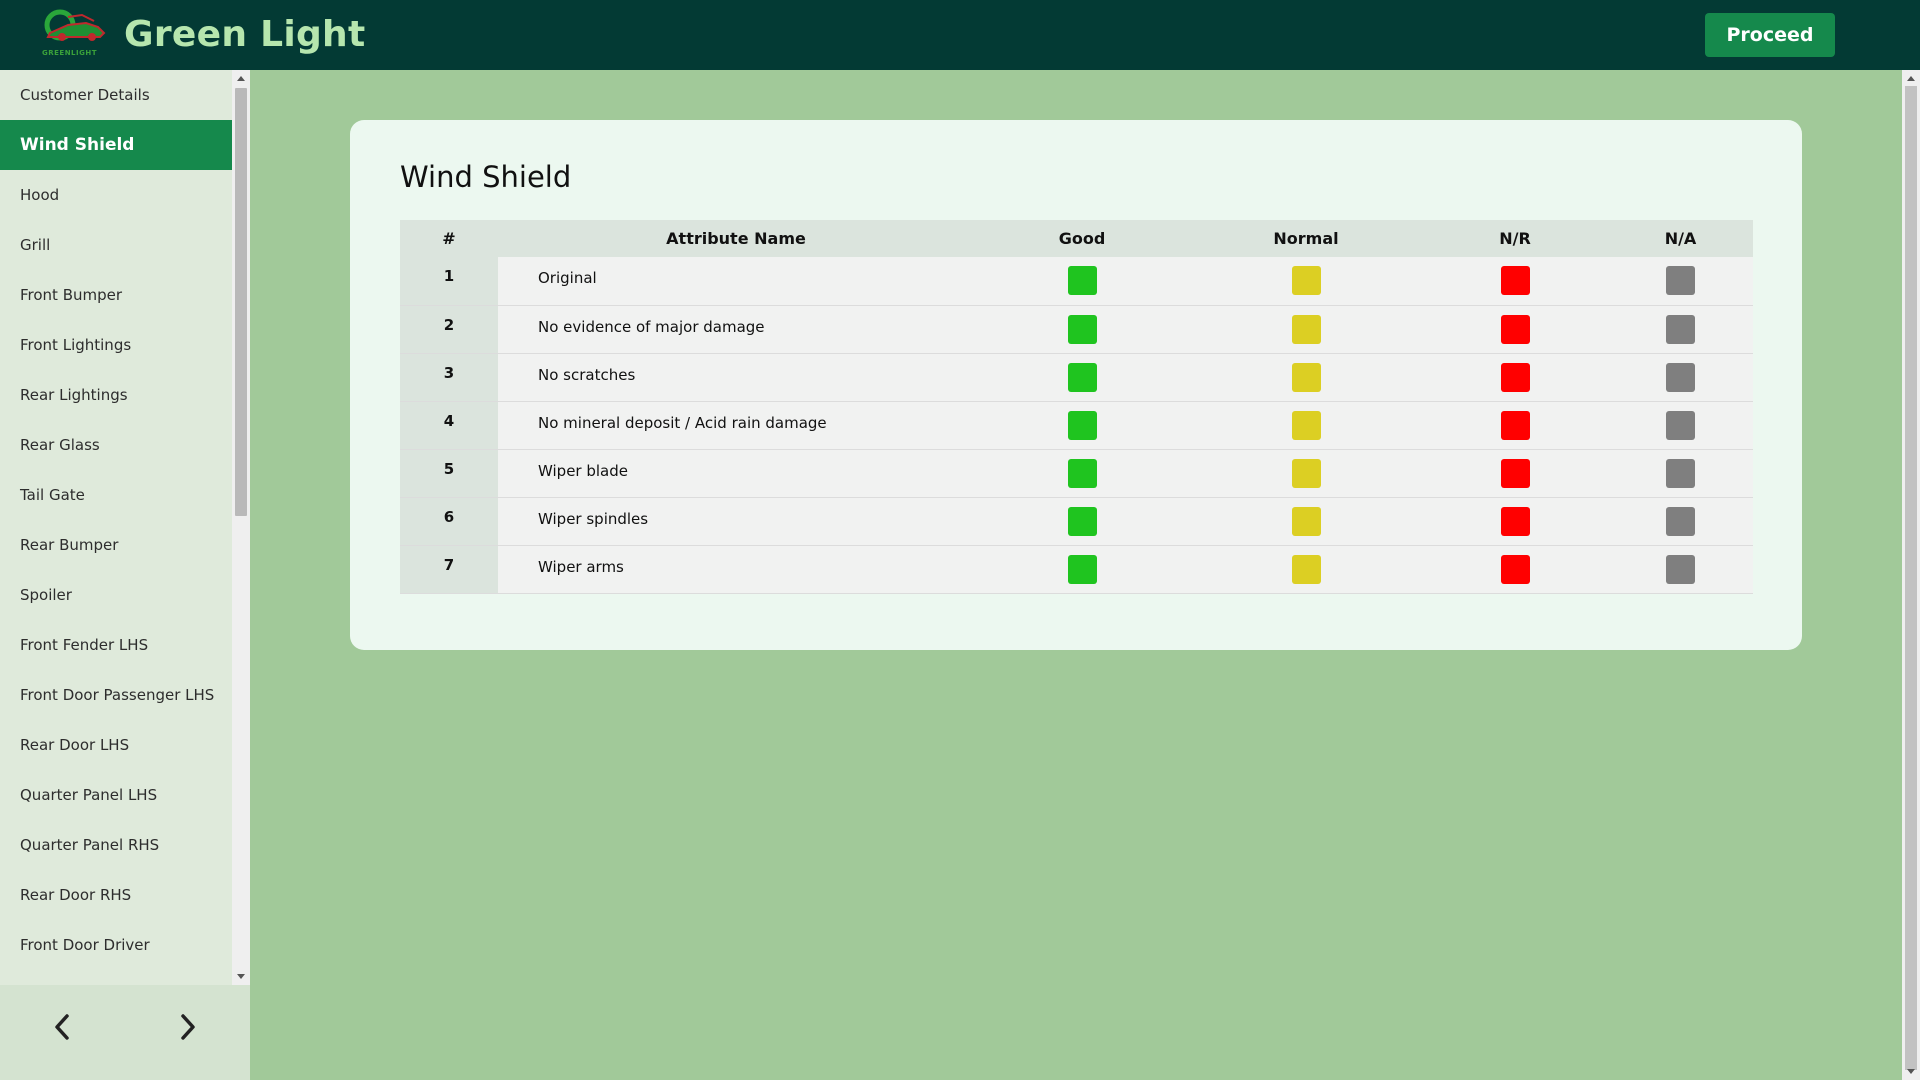 This screenshot has width=1920, height=1080. Describe the element at coordinates (116, 895) in the screenshot. I see `sidebar-item-rear-door-rhs: Rear Door RHS` at that location.